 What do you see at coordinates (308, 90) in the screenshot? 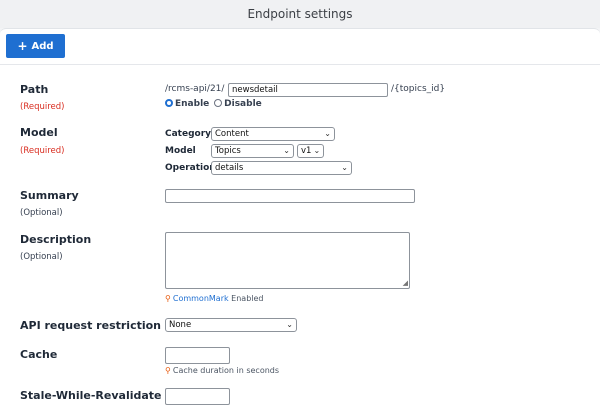
I see `path-input: newsdetail` at bounding box center [308, 90].